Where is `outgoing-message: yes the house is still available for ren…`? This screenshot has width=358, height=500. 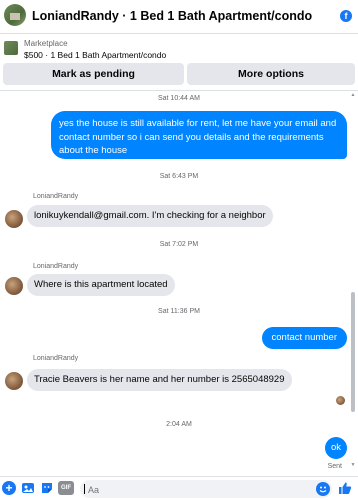
outgoing-message: yes the house is still available for ren… is located at coordinates (199, 135).